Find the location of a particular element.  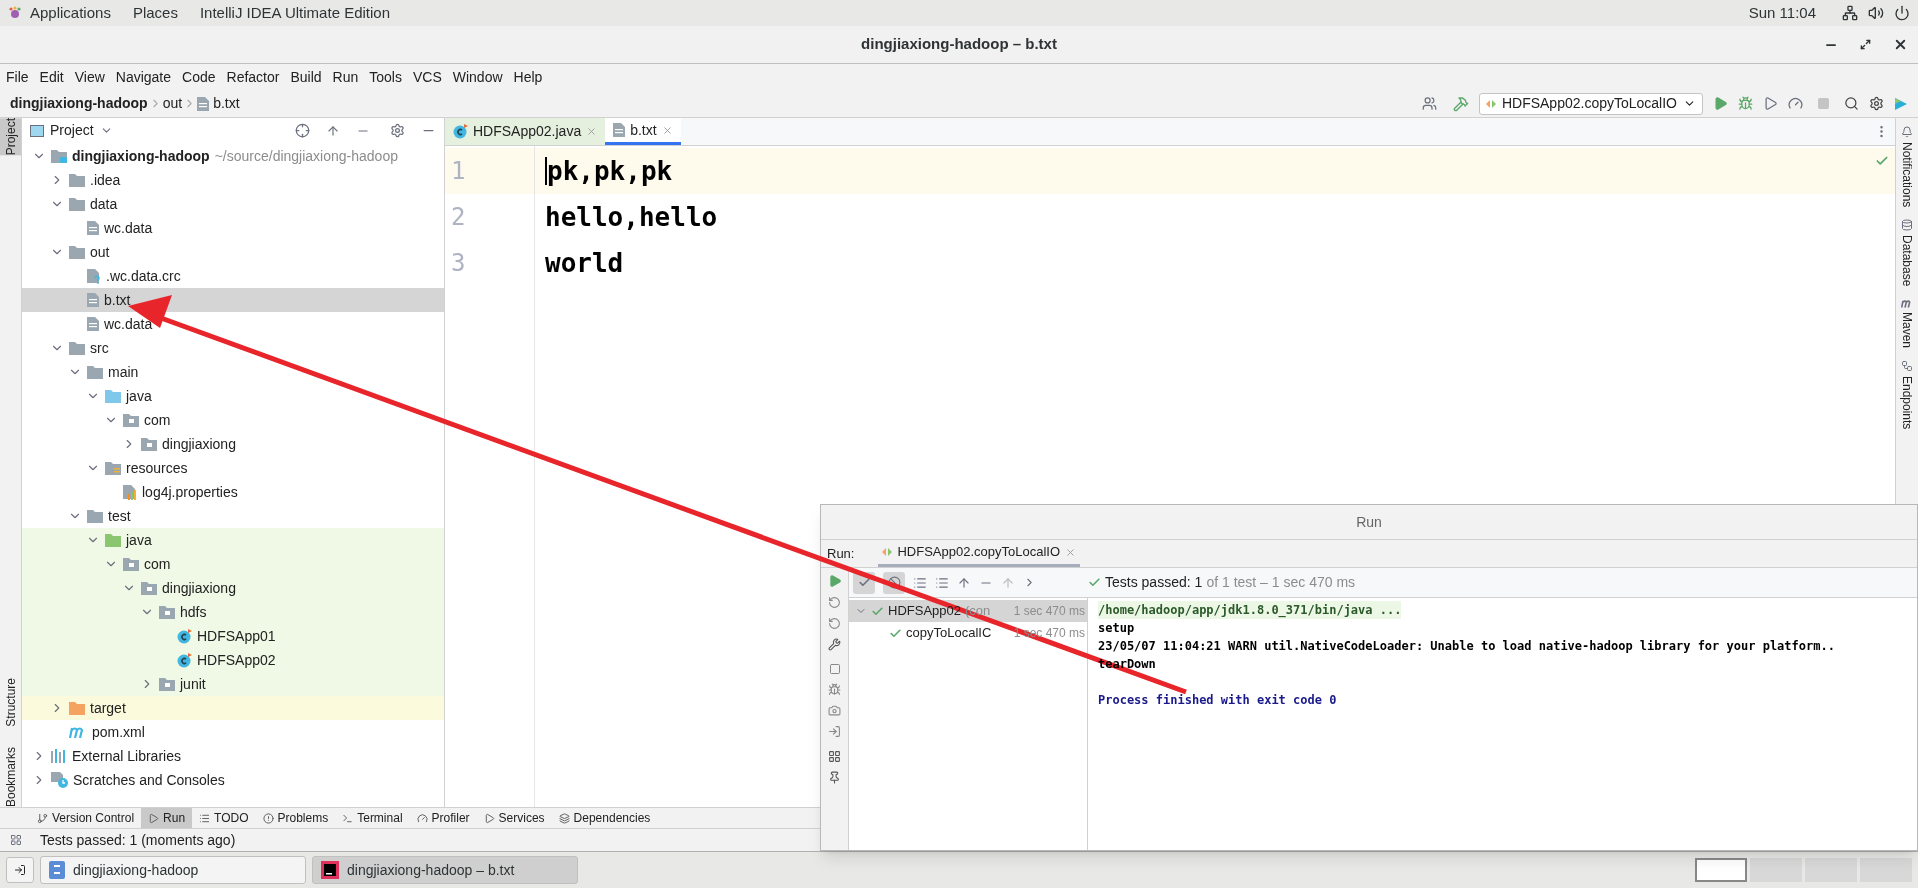

tree-item: HDFSApp02 is located at coordinates (233, 660).